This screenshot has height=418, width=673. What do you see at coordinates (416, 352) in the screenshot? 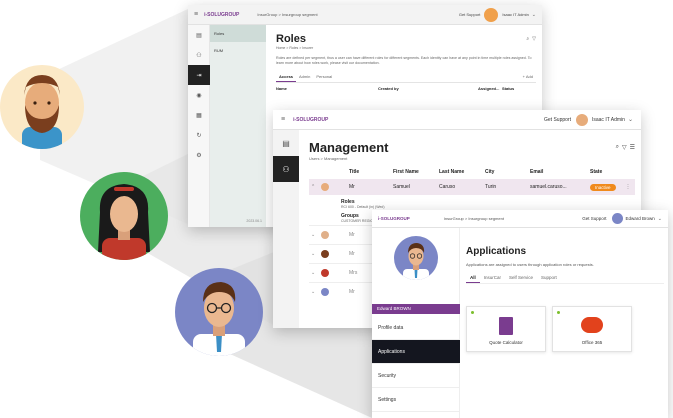
I see `nav-applications: Applications` at bounding box center [416, 352].